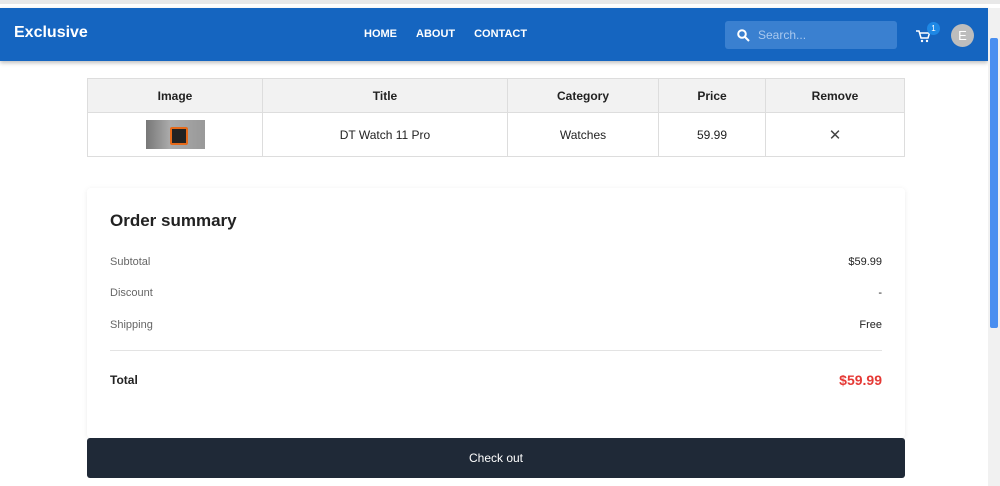 This screenshot has height=486, width=1000. I want to click on product-image, so click(175, 134).